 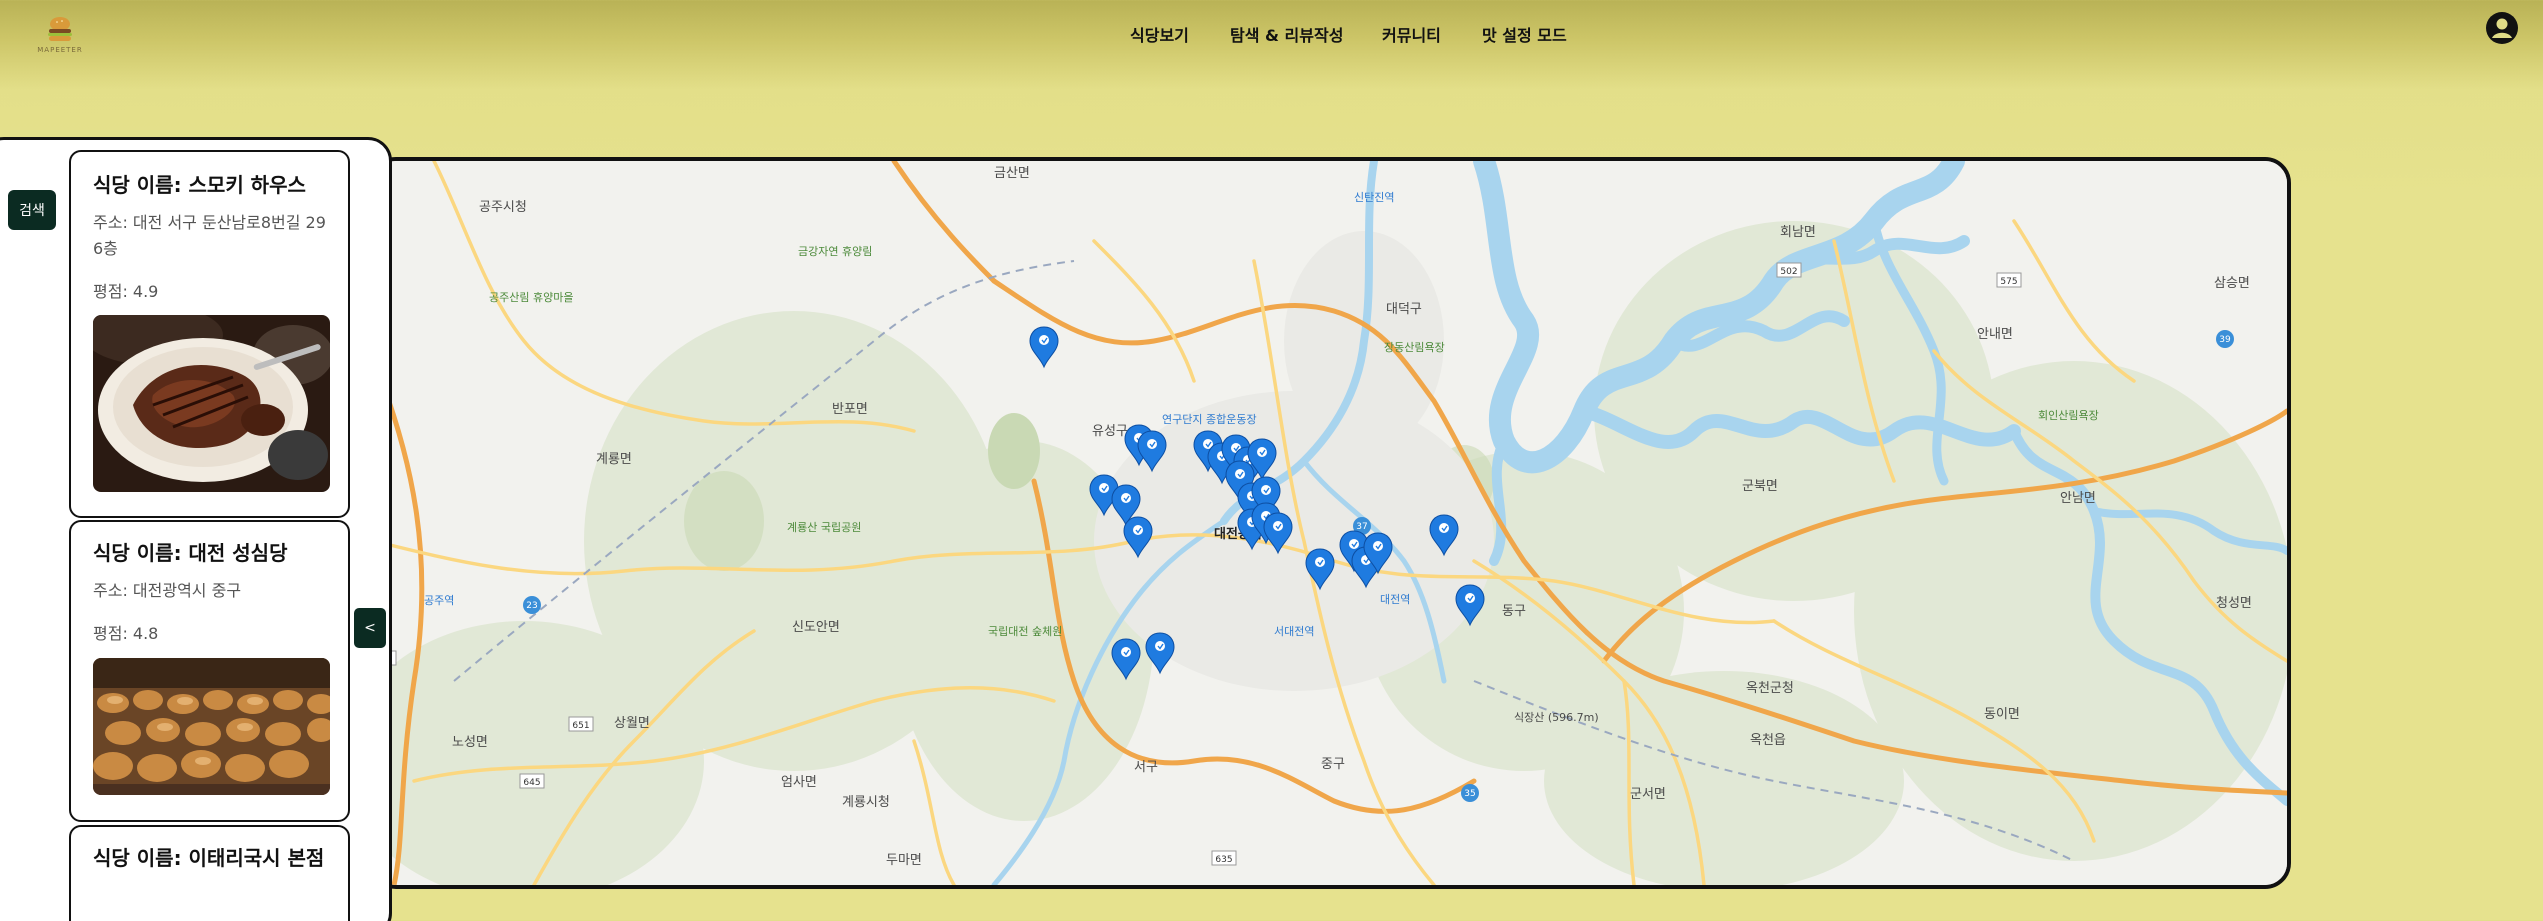 I want to click on restaurant-name: 식당 이름: 대전 성심당, so click(x=190, y=553).